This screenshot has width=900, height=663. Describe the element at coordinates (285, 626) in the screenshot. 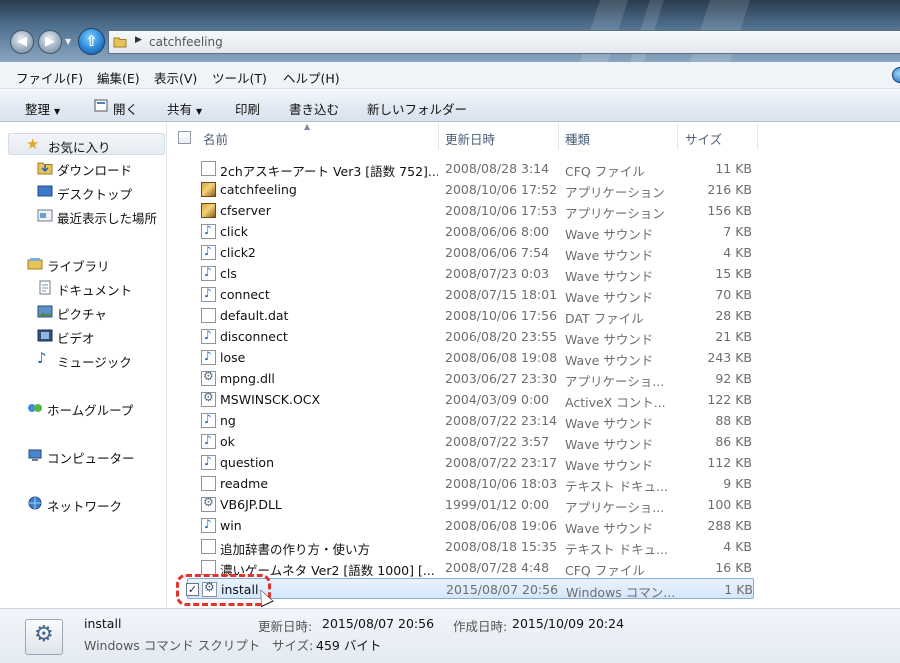

I see `details-modified-label: 更新日時:` at that location.